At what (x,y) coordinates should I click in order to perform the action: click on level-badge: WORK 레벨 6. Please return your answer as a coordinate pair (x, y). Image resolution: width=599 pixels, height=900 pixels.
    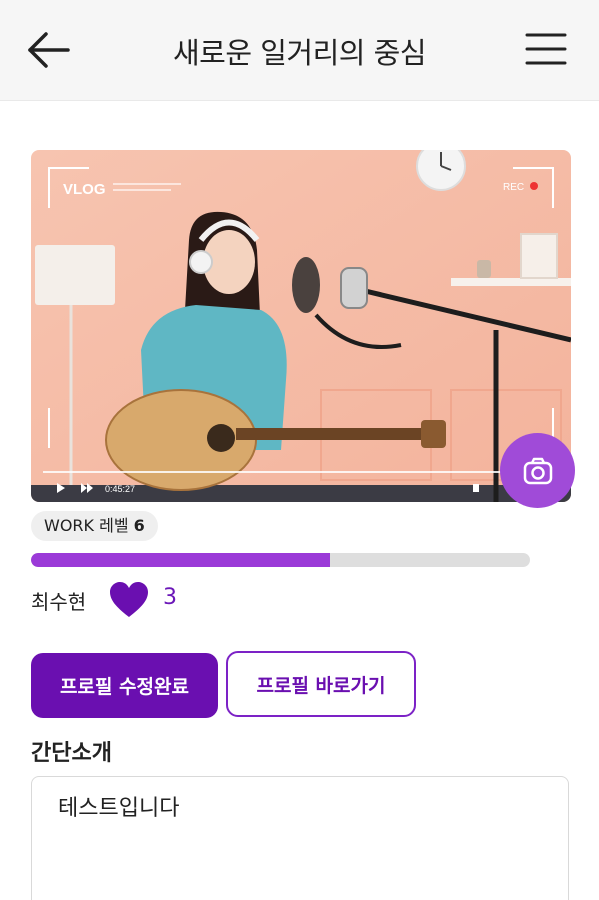
    Looking at the image, I should click on (94, 526).